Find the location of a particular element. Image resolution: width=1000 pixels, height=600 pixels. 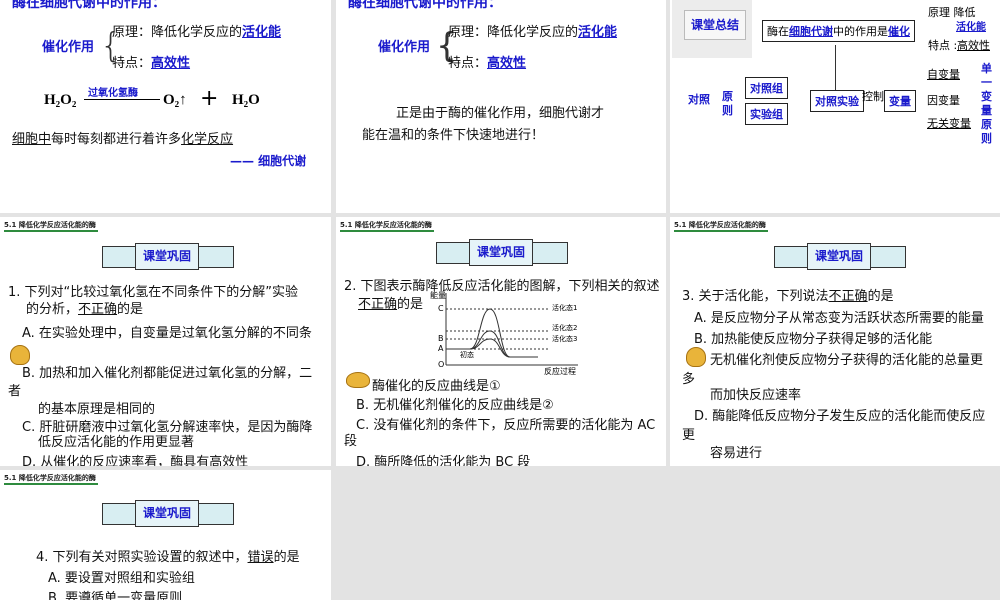

control-label: 控制 is located at coordinates (873, 96).